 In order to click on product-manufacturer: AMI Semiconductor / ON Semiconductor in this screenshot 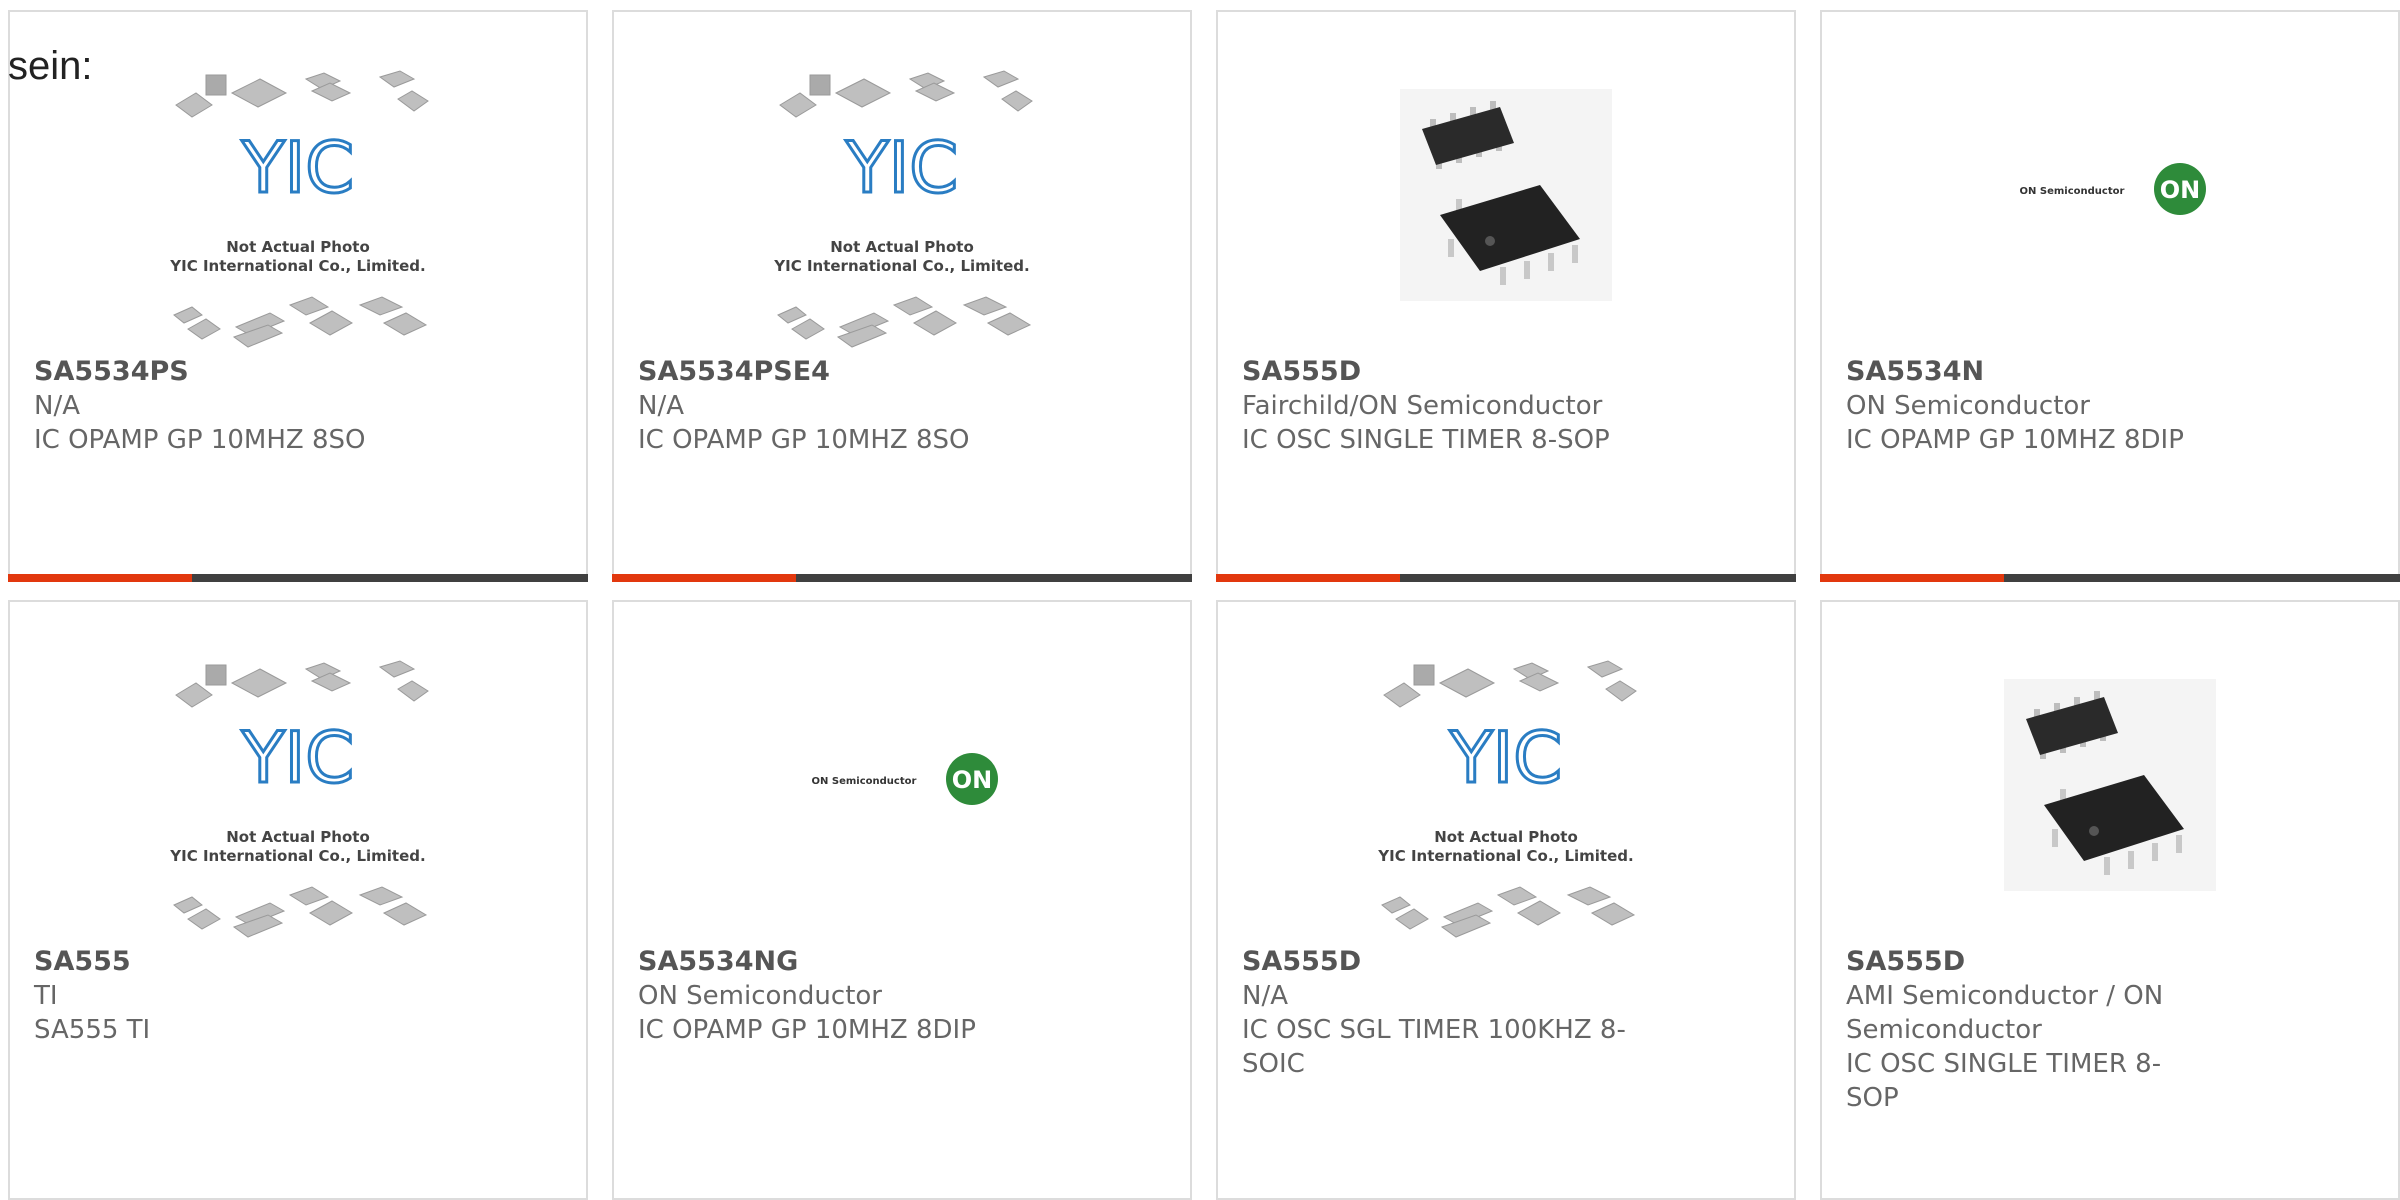, I will do `click(2005, 1013)`.